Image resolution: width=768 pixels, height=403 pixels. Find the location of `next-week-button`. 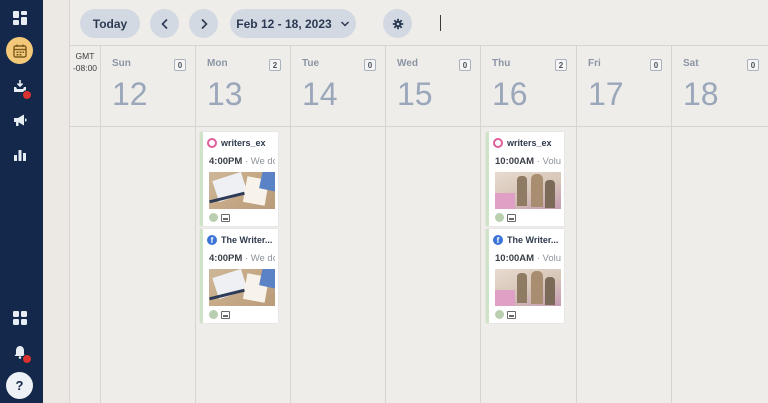

next-week-button is located at coordinates (203, 23).